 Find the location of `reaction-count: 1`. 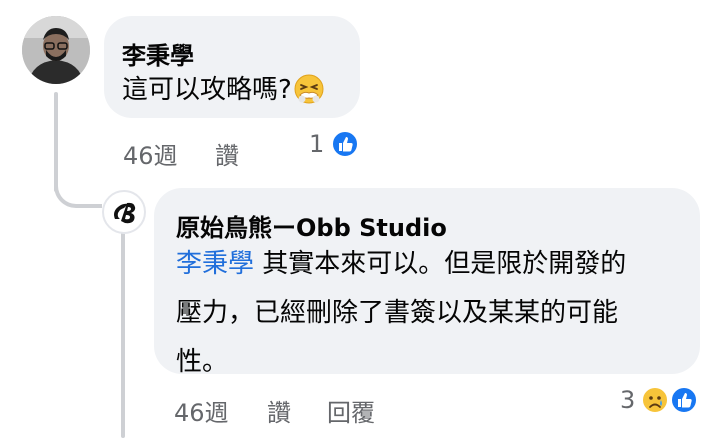

reaction-count: 1 is located at coordinates (316, 144).